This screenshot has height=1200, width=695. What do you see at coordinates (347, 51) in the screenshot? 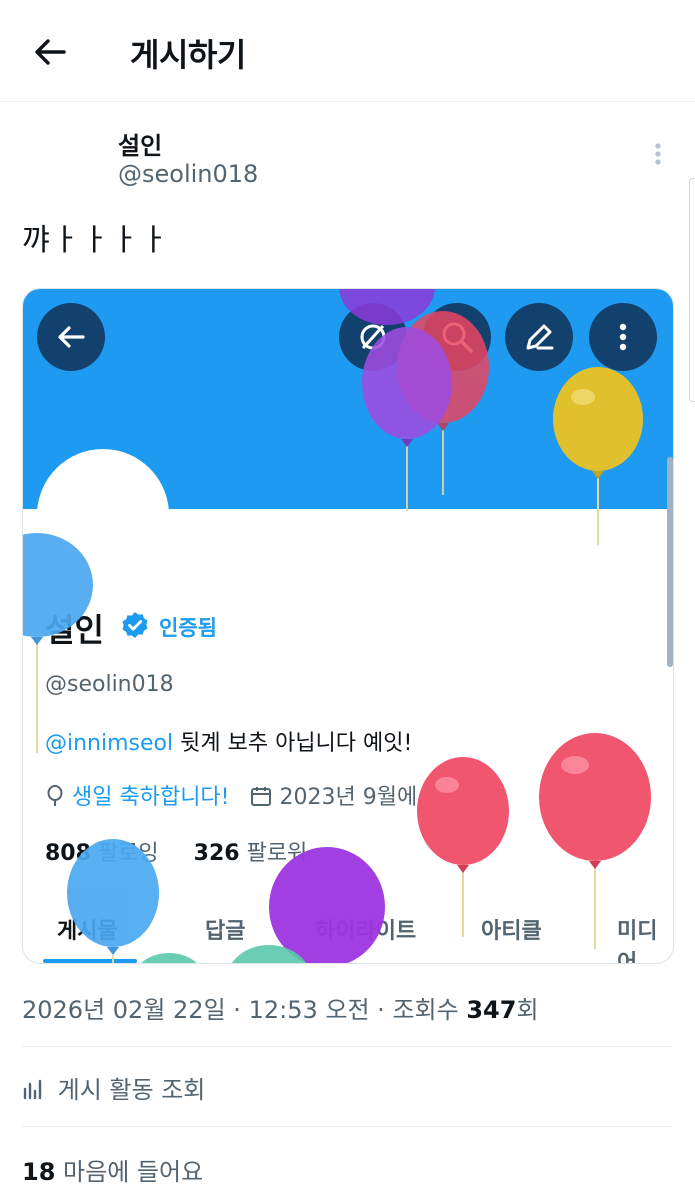
I see `top-bar: 게시하기` at bounding box center [347, 51].